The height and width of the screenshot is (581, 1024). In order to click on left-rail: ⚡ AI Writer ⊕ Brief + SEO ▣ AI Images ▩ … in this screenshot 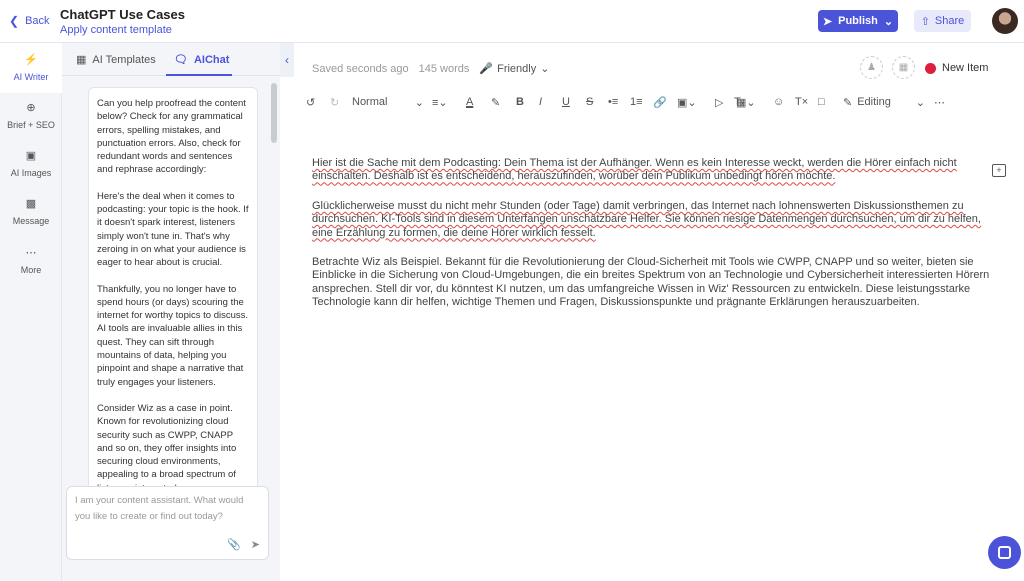, I will do `click(31, 312)`.